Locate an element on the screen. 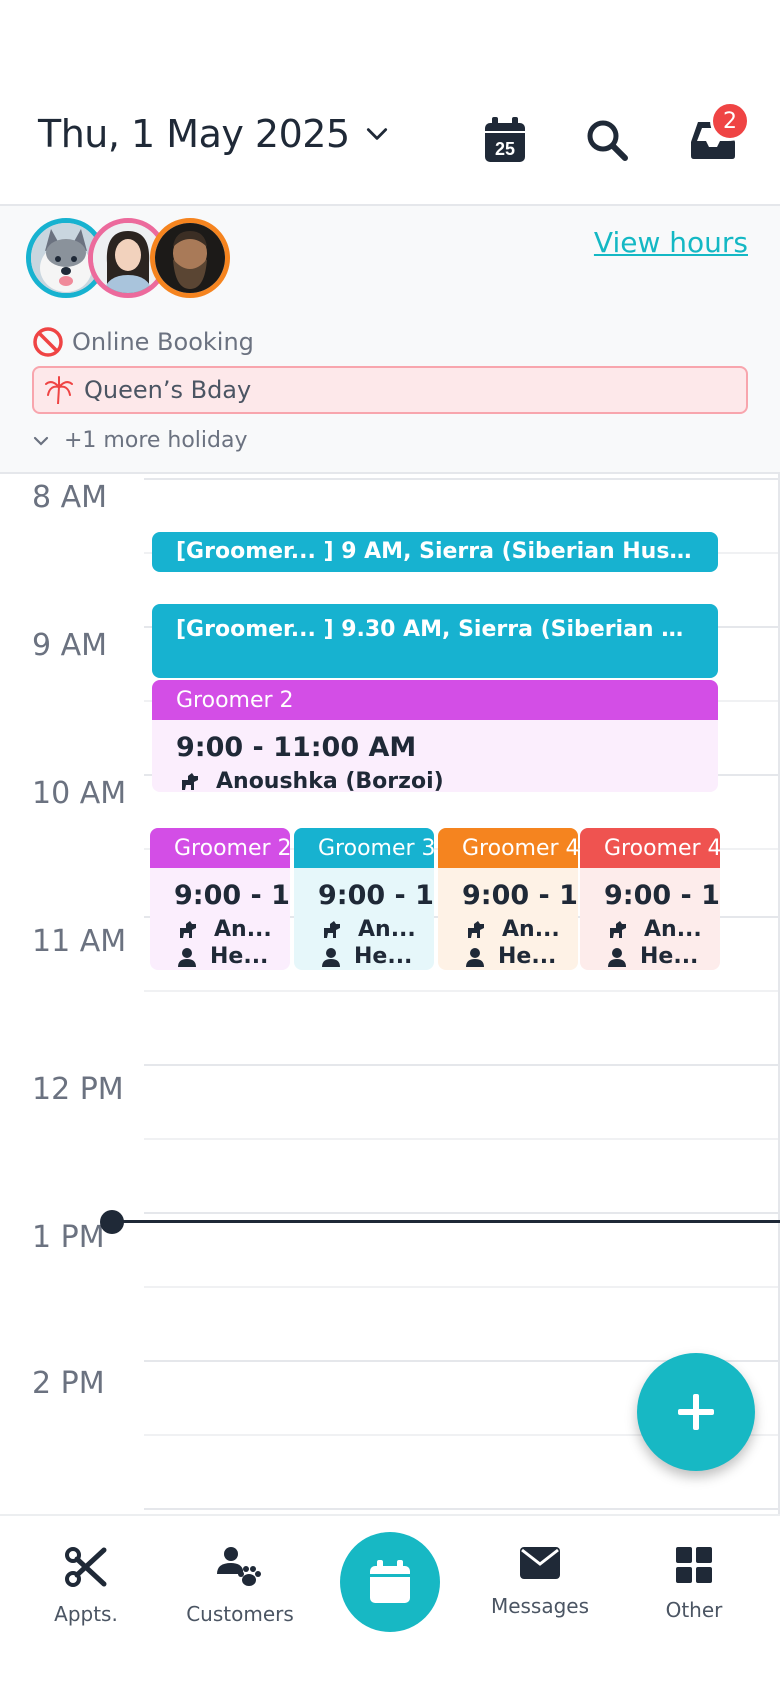 The height and width of the screenshot is (1688, 780). bottom-navigation: Appts. Customers Messages Other is located at coordinates (390, 1601).